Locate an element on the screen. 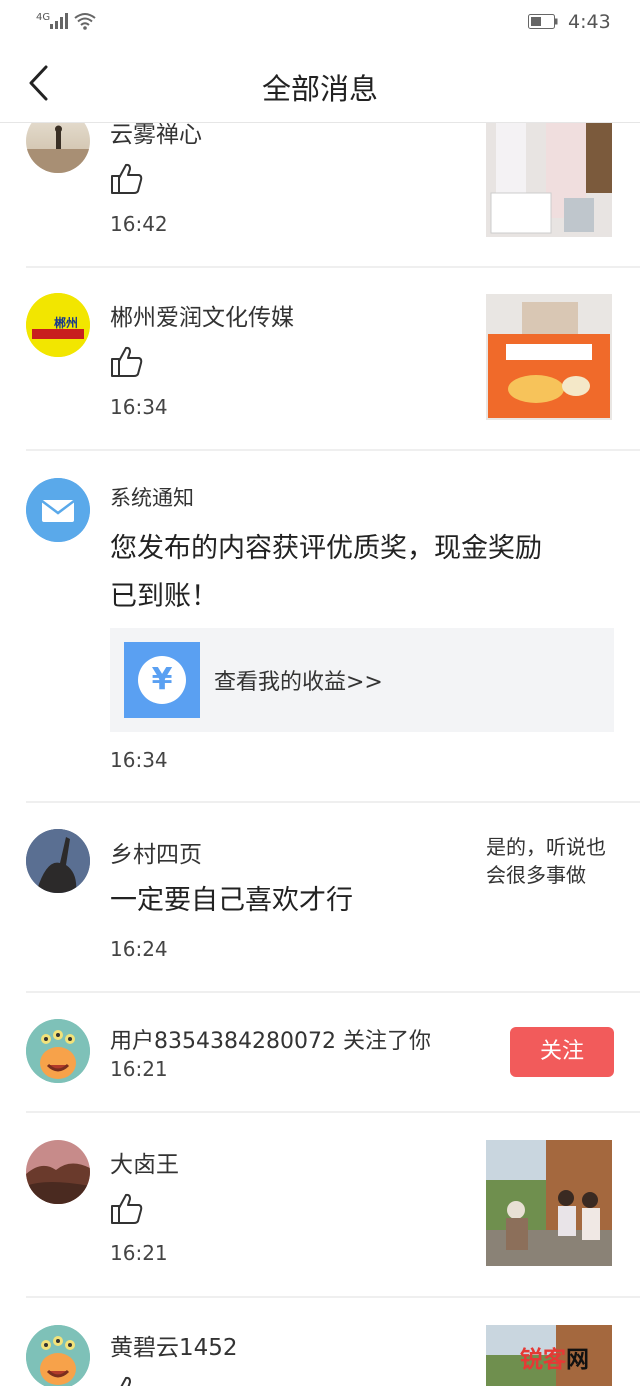  message-time: 16:24 is located at coordinates (139, 949).